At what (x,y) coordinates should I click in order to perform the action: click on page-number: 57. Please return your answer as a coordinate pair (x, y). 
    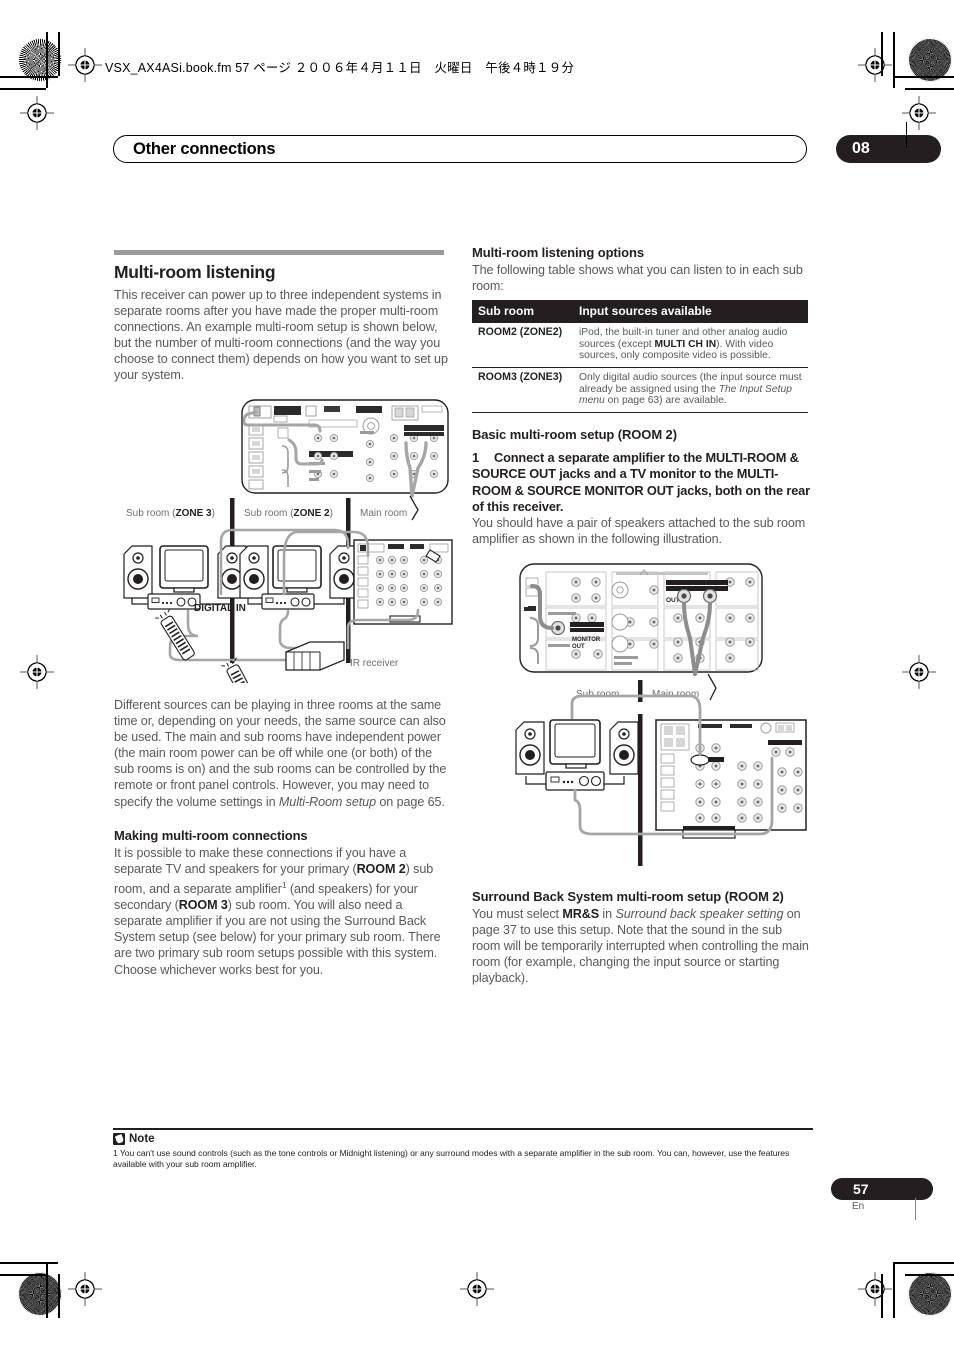
    Looking at the image, I should click on (861, 1189).